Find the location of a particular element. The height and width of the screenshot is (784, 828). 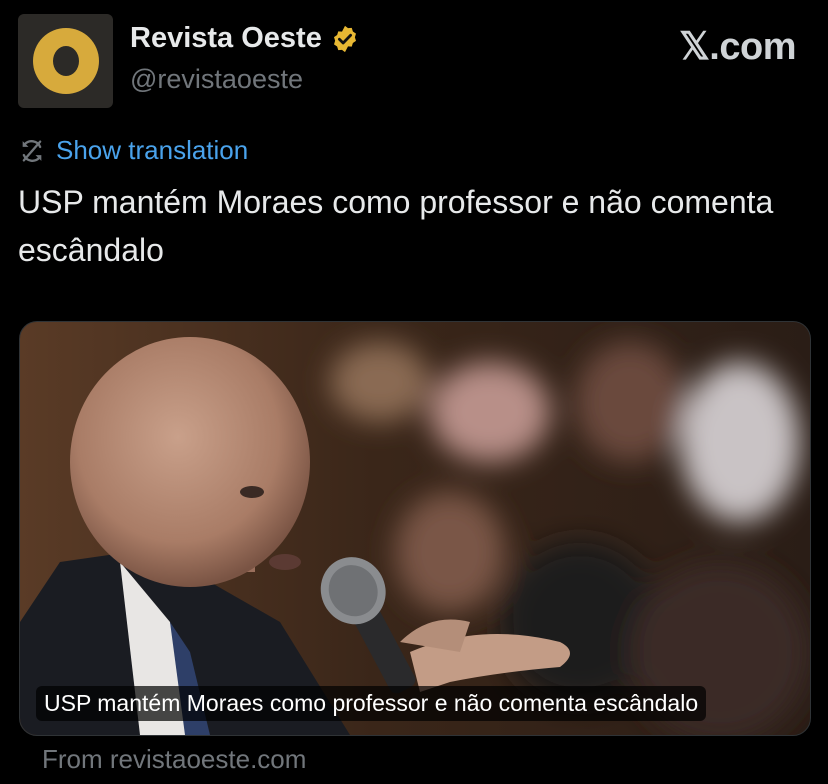

avatar-logo-ring is located at coordinates (65, 61).